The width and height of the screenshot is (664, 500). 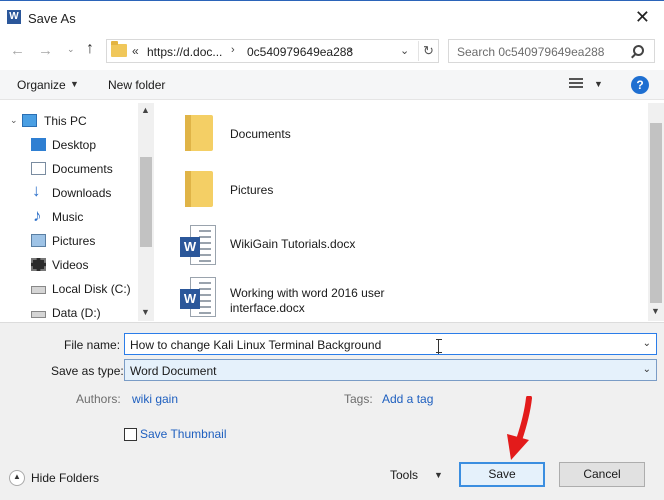 I want to click on tags-field: Add a tag, so click(x=407, y=399).